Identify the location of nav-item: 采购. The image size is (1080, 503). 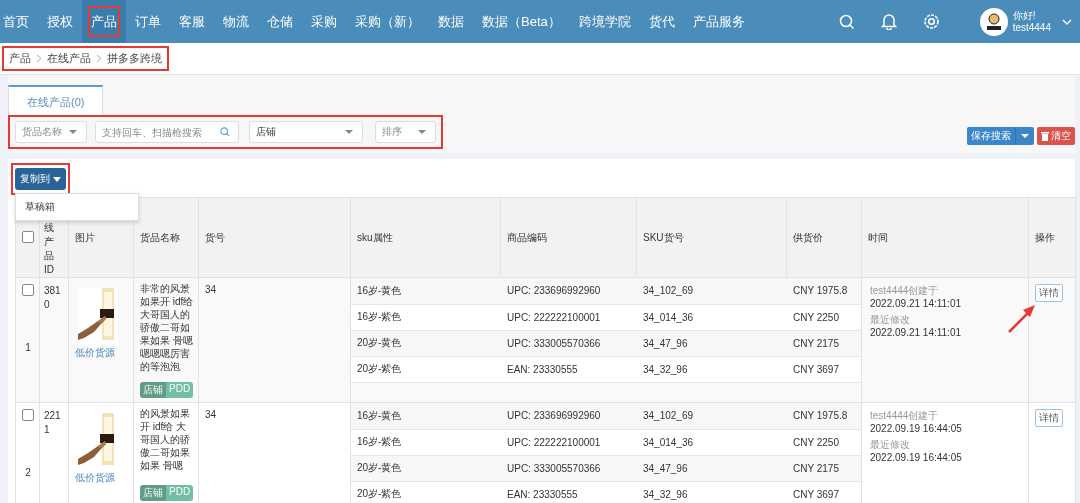
(324, 21).